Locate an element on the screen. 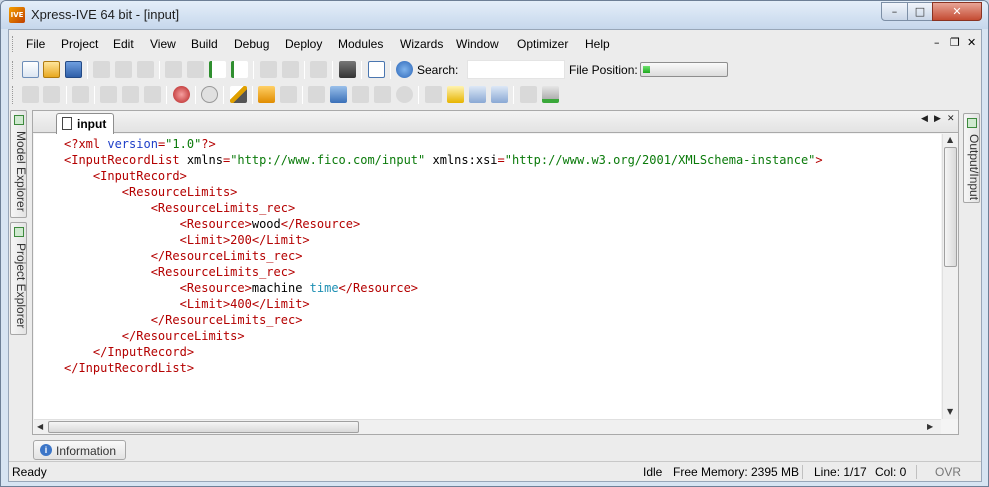 This screenshot has width=989, height=487. tree-icon is located at coordinates (108, 94).